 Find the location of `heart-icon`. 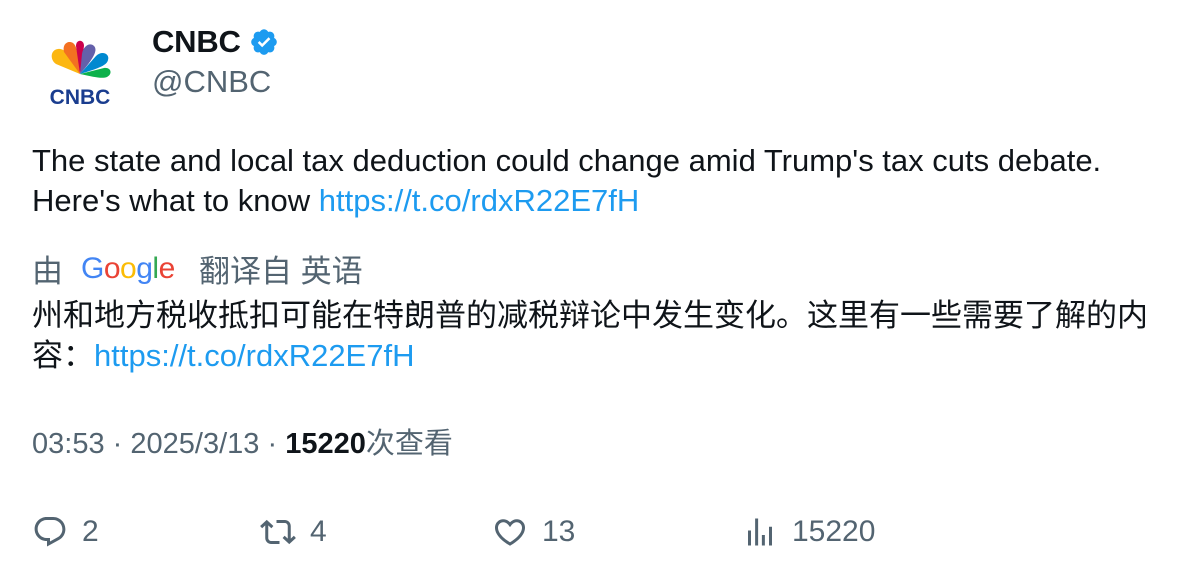

heart-icon is located at coordinates (510, 532).